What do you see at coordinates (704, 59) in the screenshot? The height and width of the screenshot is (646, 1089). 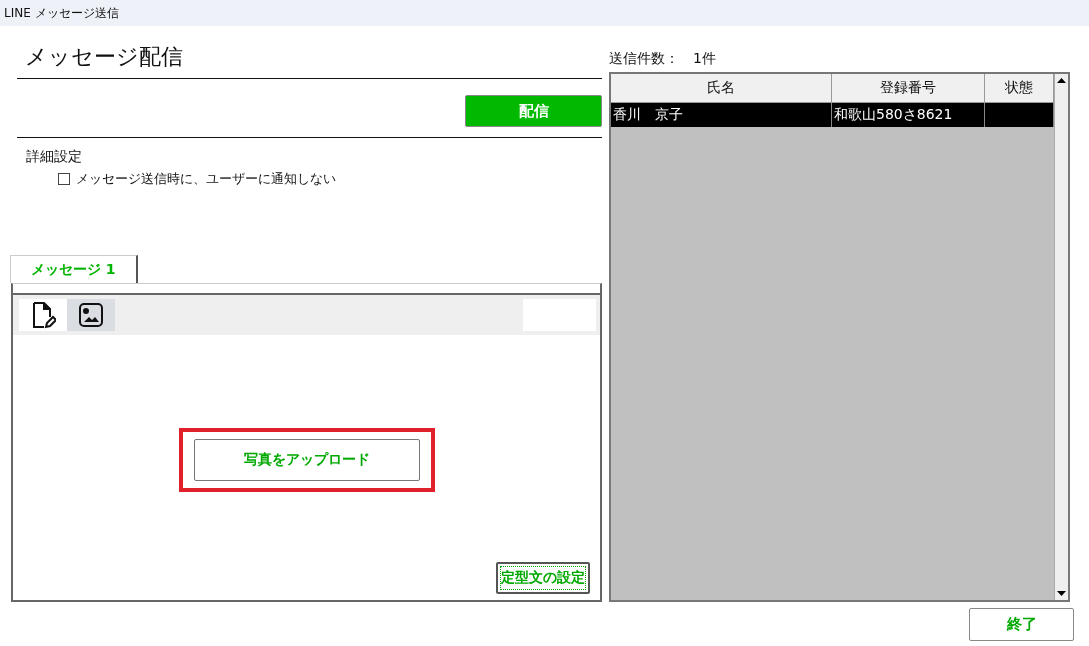 I see `count-value: 1件` at bounding box center [704, 59].